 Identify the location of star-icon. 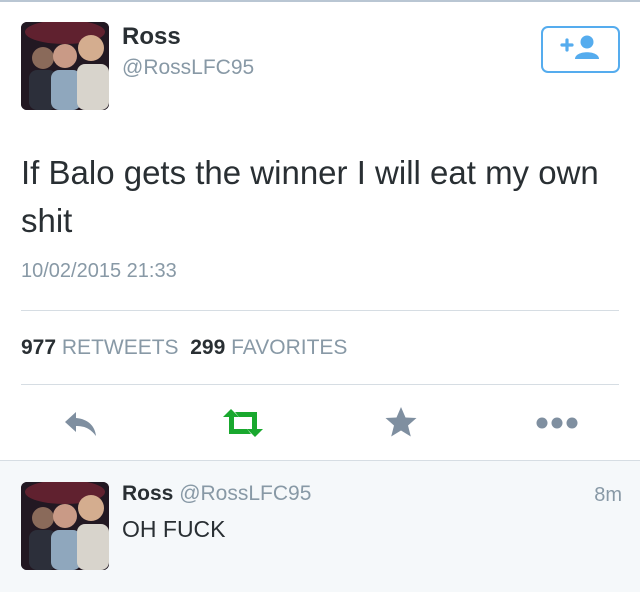
(401, 424).